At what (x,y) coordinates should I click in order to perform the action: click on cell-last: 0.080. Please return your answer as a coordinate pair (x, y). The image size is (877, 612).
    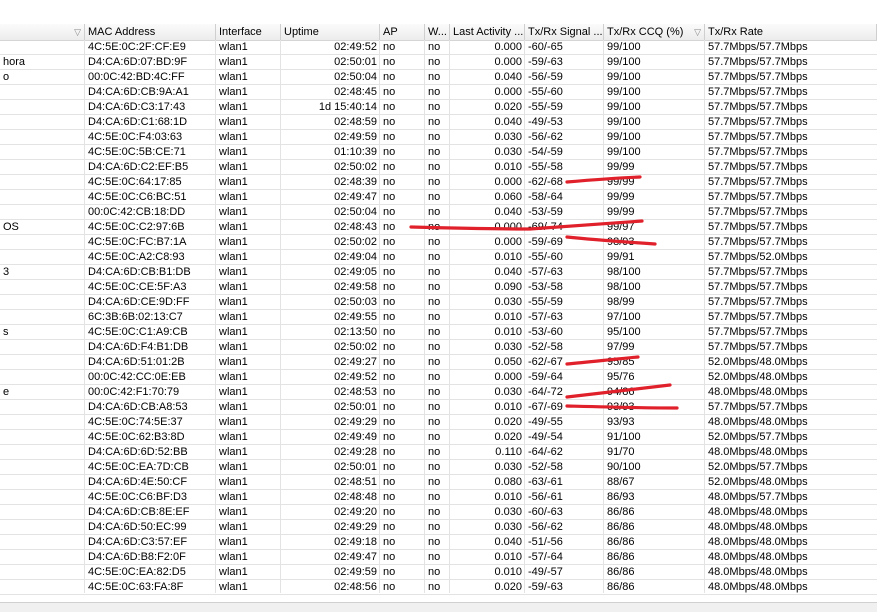
    Looking at the image, I should click on (508, 482).